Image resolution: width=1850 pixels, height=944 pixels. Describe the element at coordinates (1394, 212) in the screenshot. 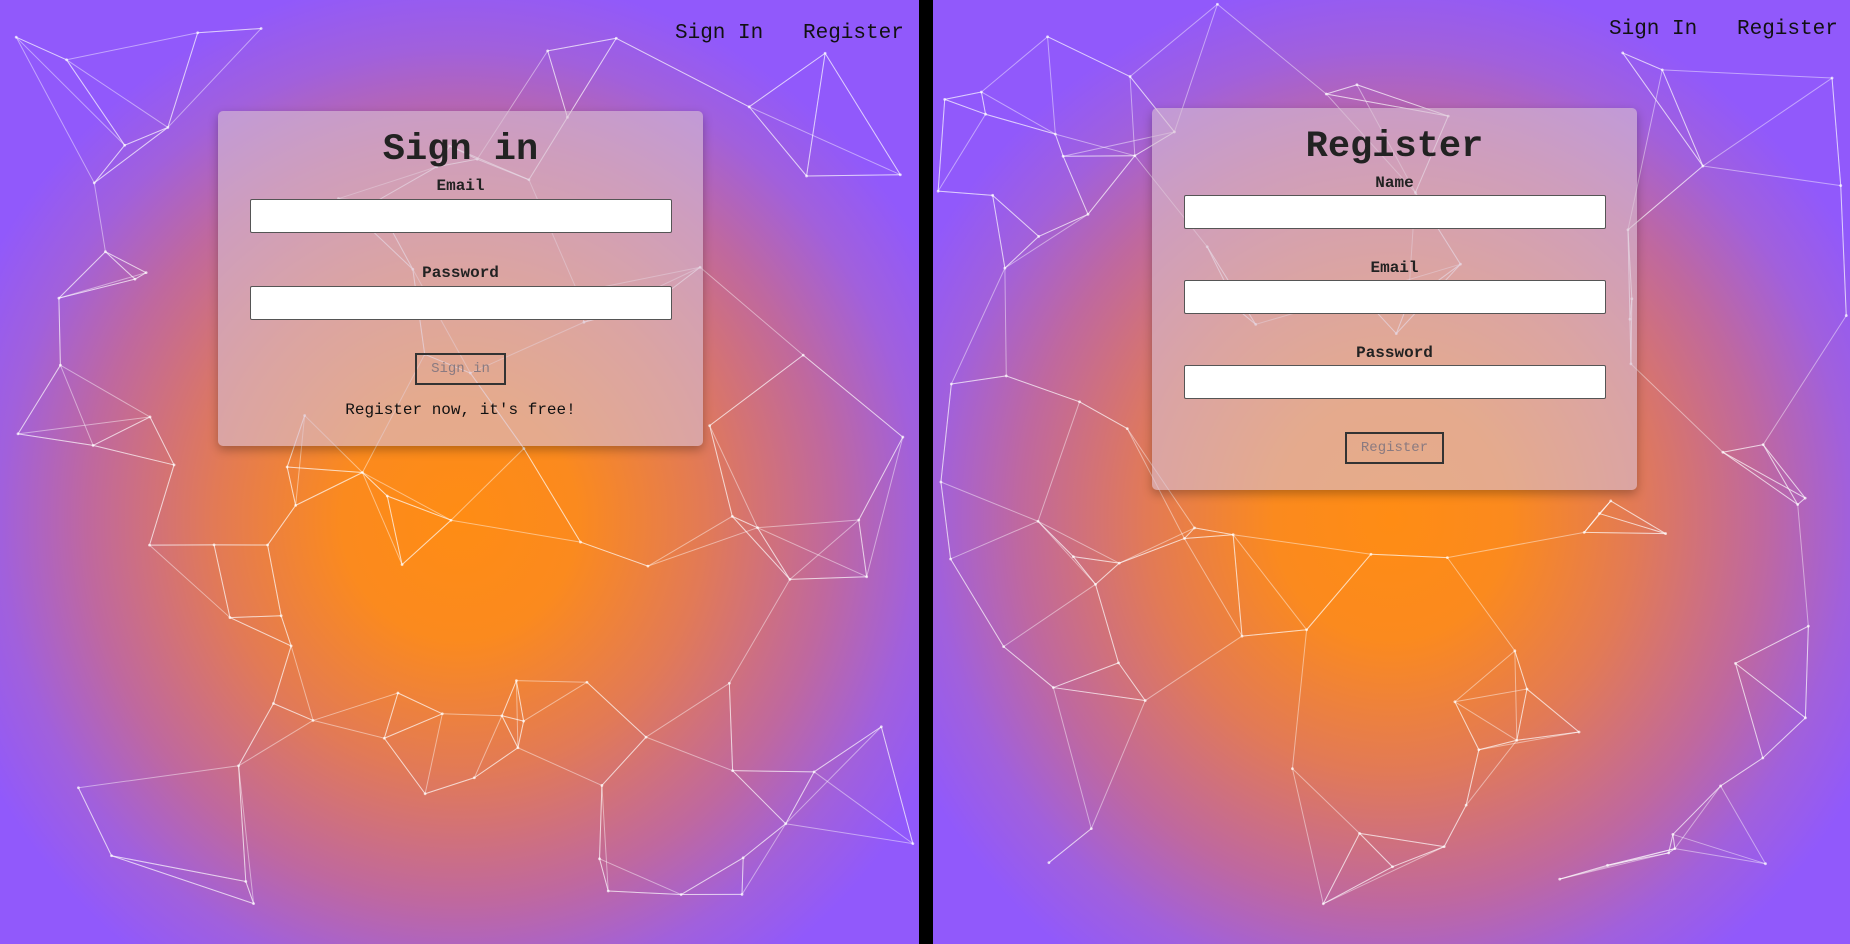

I see `name-input` at that location.